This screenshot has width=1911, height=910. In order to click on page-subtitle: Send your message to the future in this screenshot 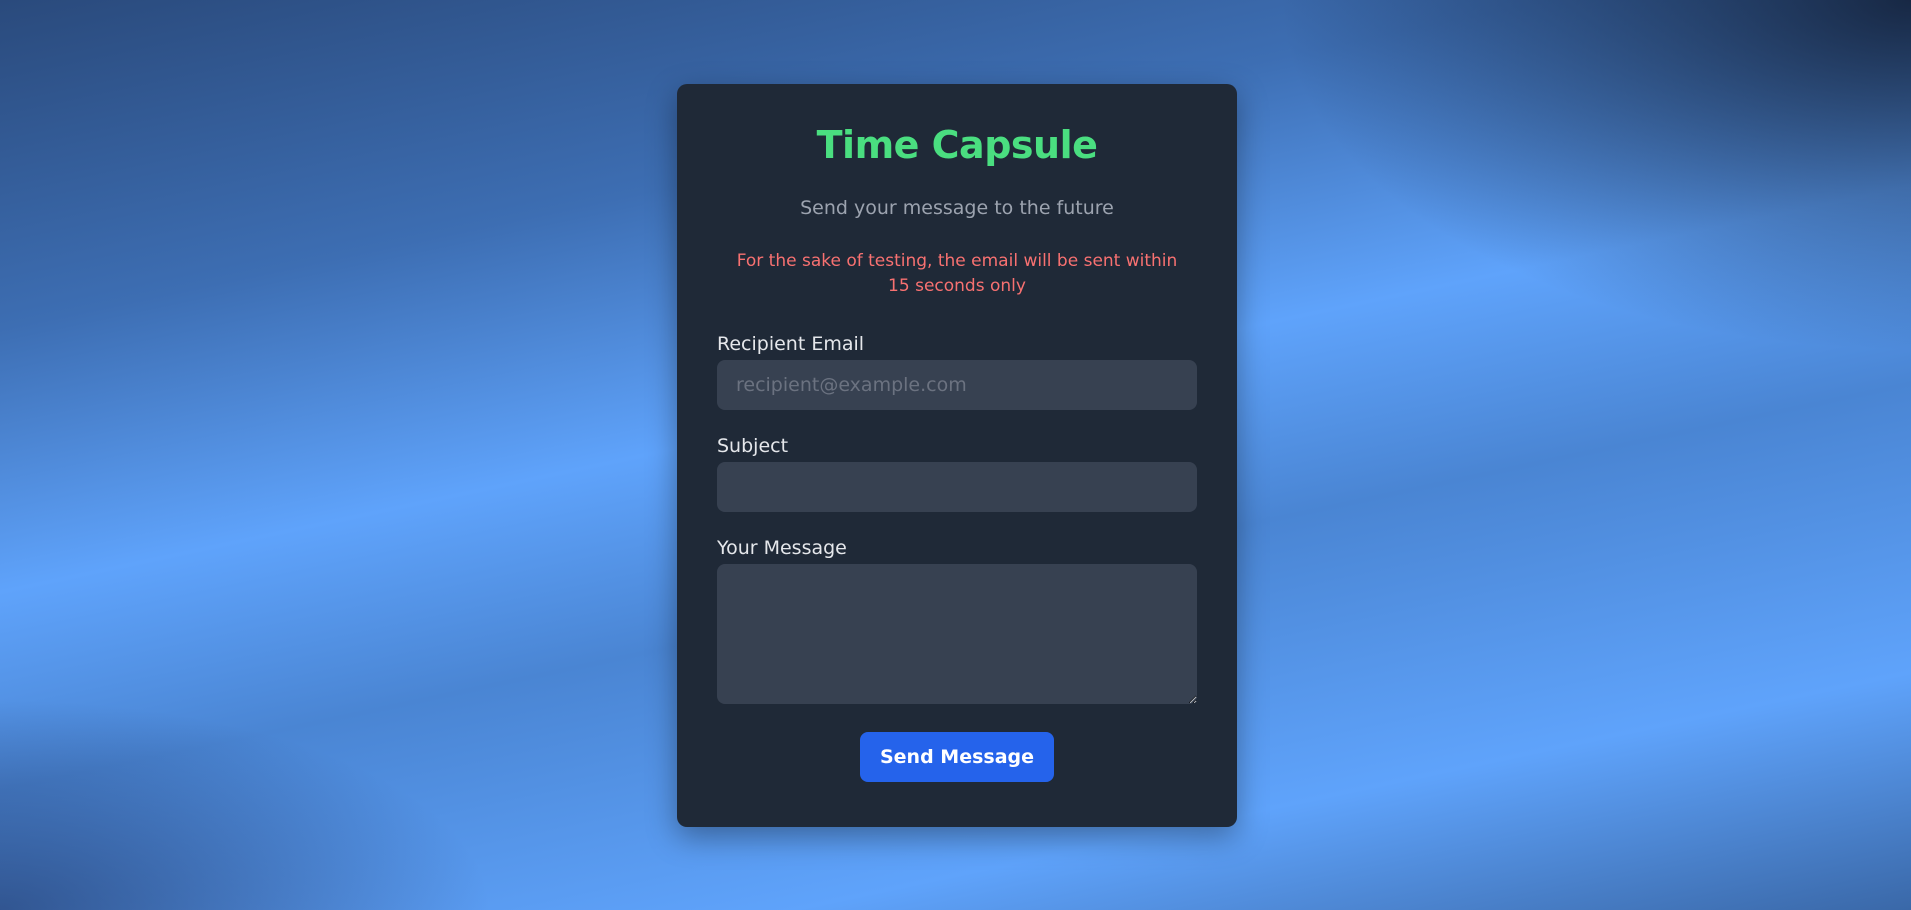, I will do `click(957, 208)`.